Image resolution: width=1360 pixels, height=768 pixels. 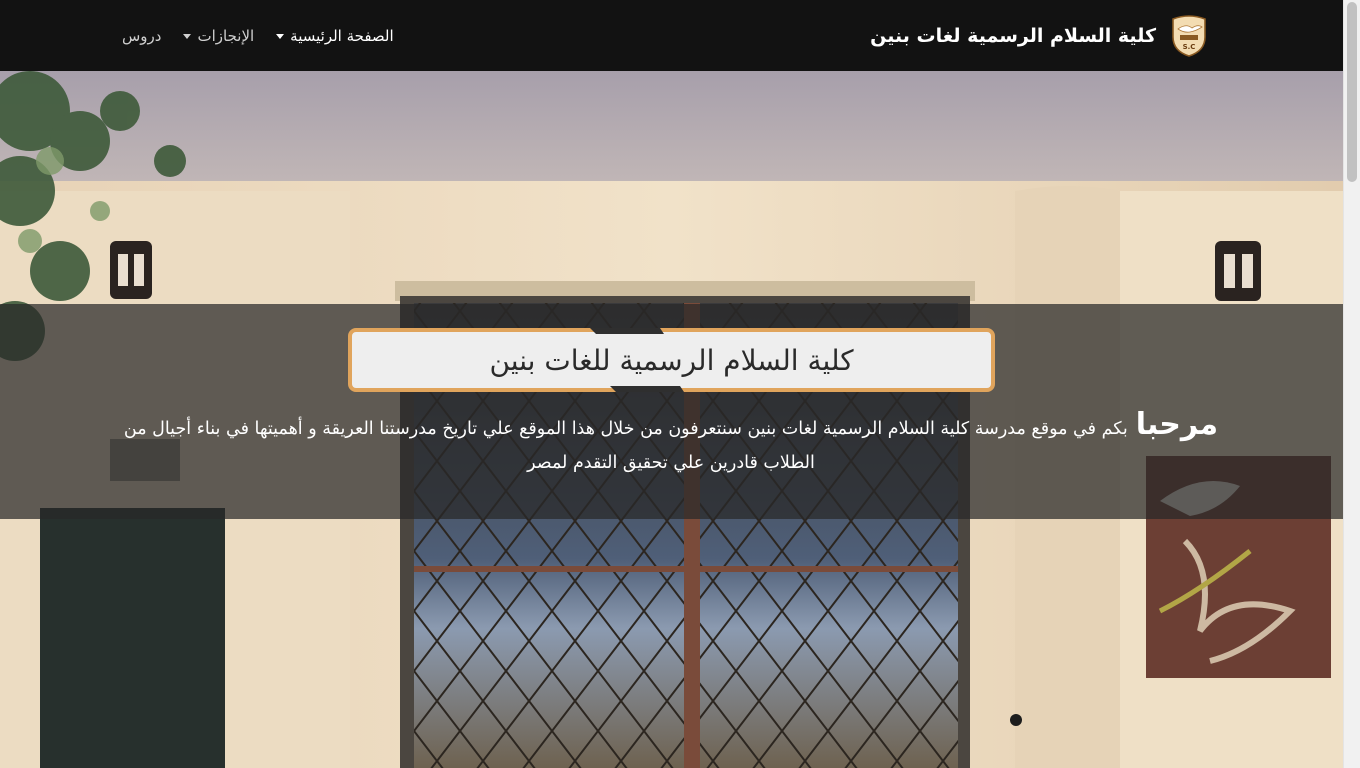 What do you see at coordinates (1177, 424) in the screenshot?
I see `welcome-word: مرحبا` at bounding box center [1177, 424].